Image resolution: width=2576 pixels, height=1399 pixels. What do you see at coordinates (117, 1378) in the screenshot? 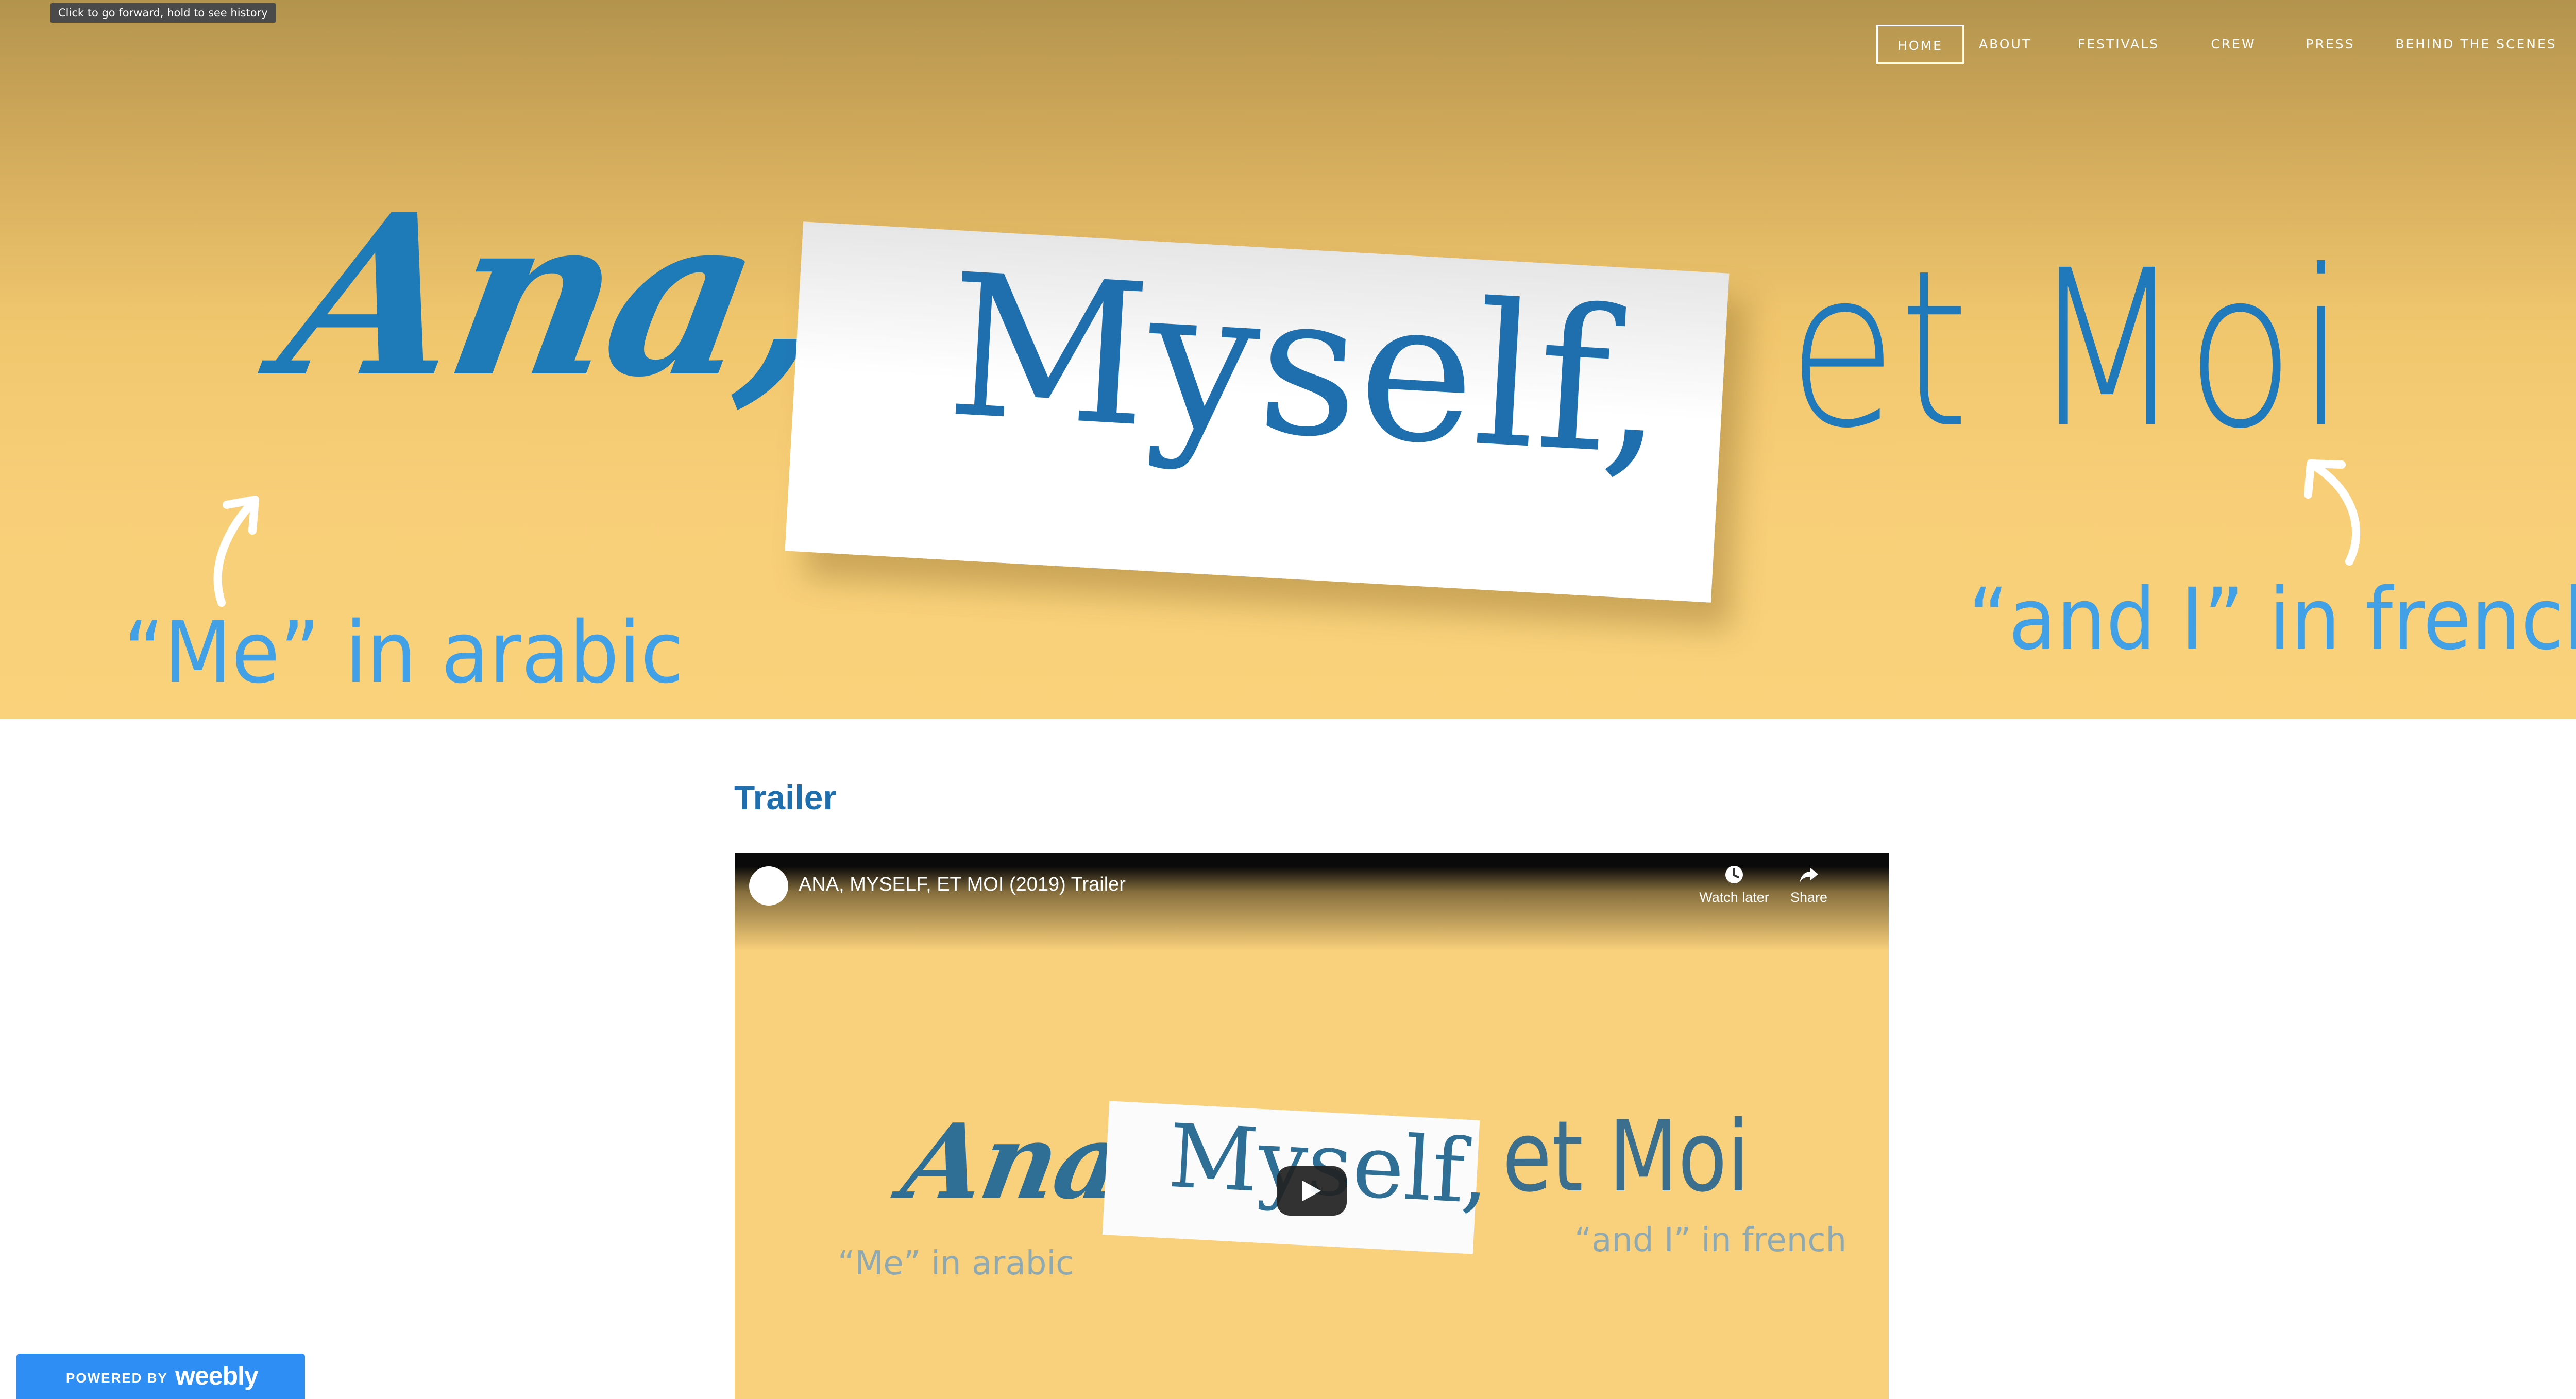
I see `badge-prefix: POWERED BY` at bounding box center [117, 1378].